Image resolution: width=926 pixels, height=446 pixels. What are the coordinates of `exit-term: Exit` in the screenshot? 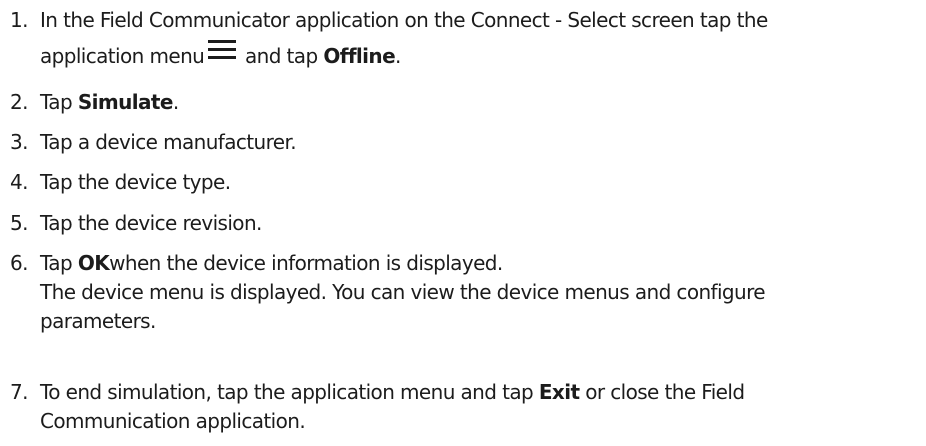 It's located at (559, 392).